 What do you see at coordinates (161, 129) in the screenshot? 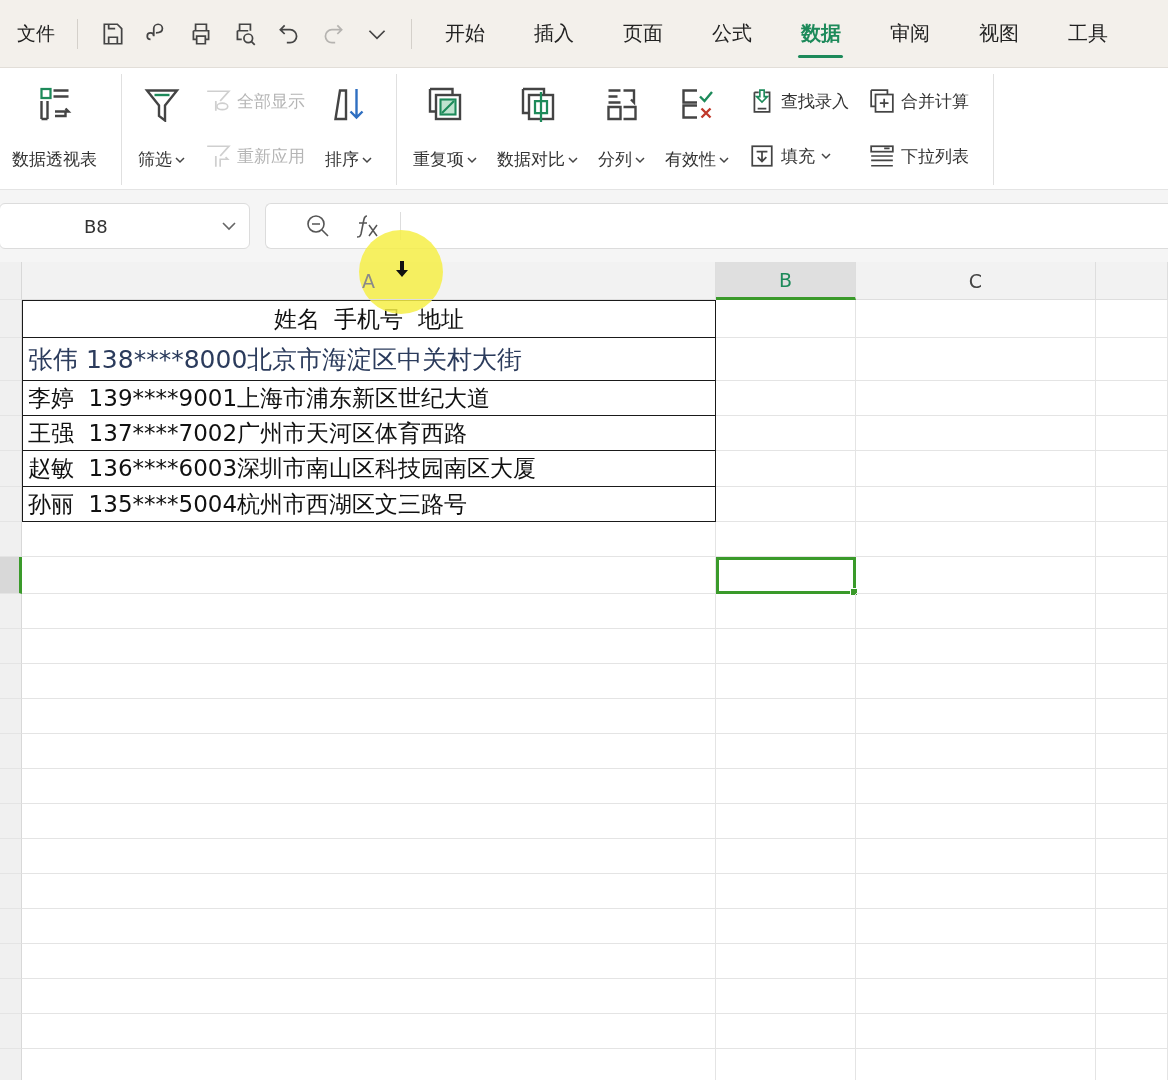
I see `ribbon-button: 筛选` at bounding box center [161, 129].